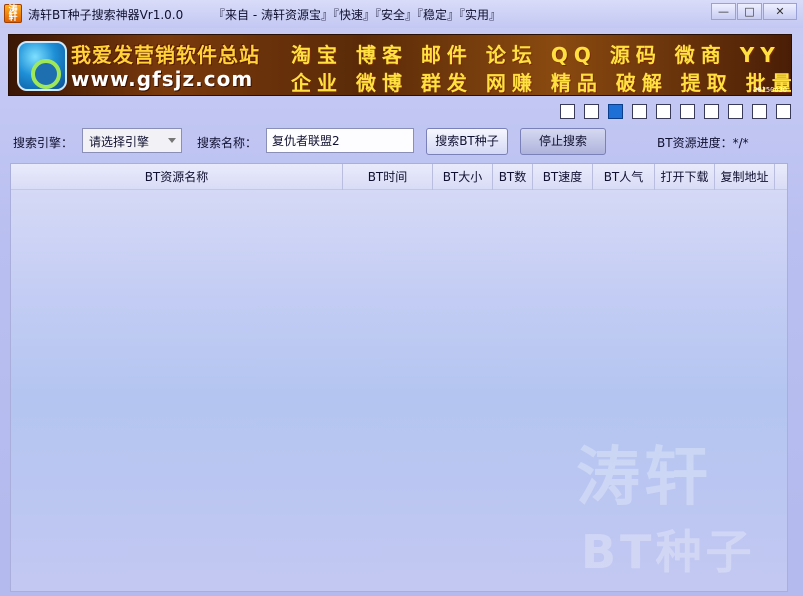  Describe the element at coordinates (42, 66) in the screenshot. I see `globe-logo-icon` at that location.